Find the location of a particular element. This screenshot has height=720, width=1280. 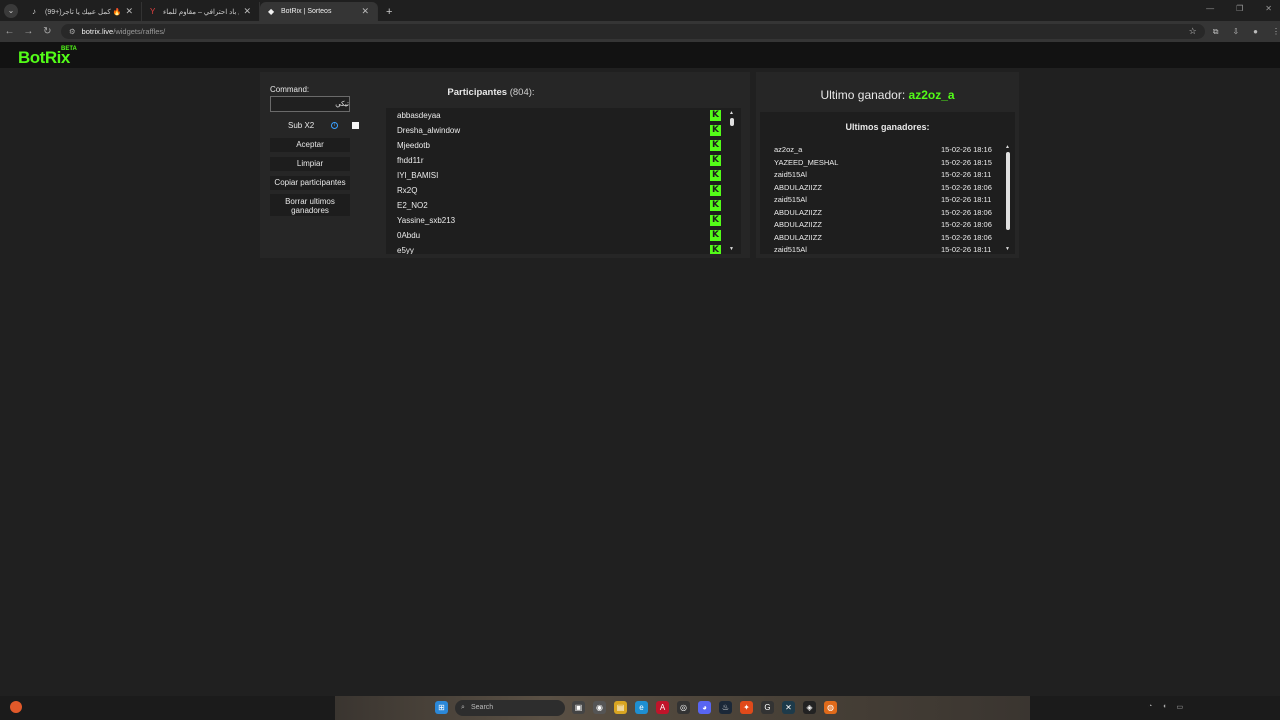

url-host: botrix.live is located at coordinates (97, 31).